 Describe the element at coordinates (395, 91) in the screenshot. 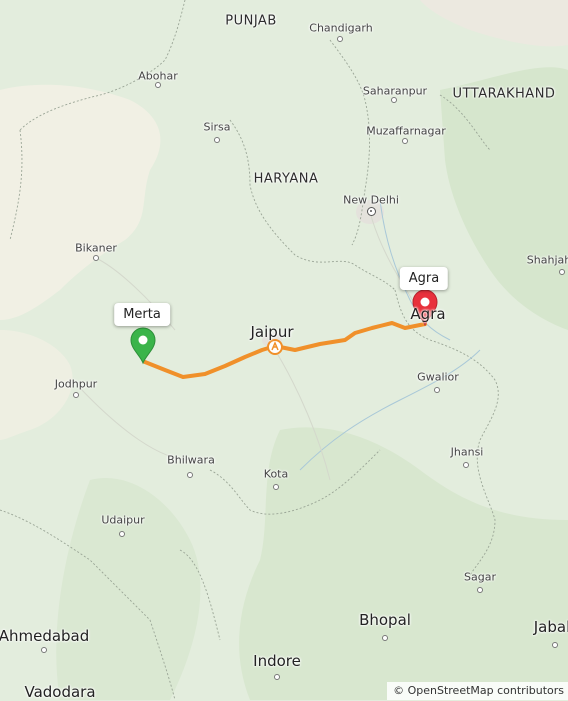

I see `city-label-saharanpur: Saharanpur` at that location.